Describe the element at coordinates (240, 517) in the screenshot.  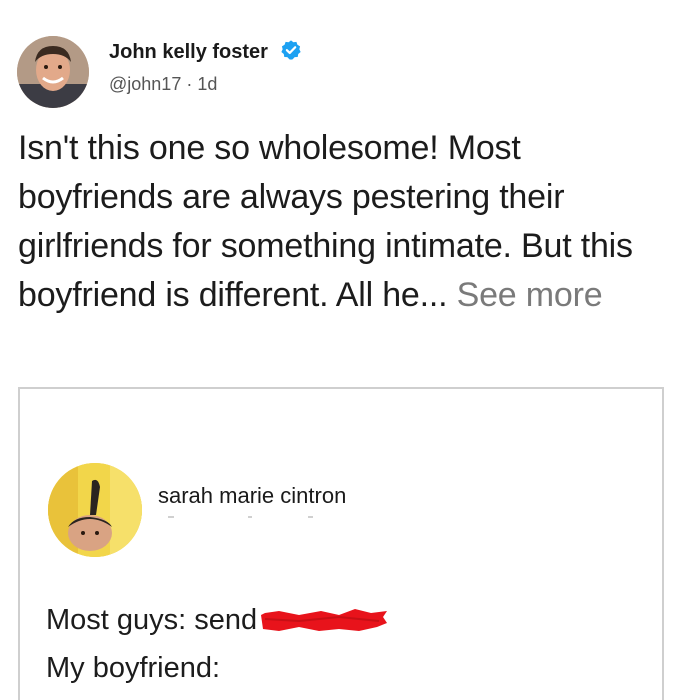
I see `embedded-meta-line` at that location.